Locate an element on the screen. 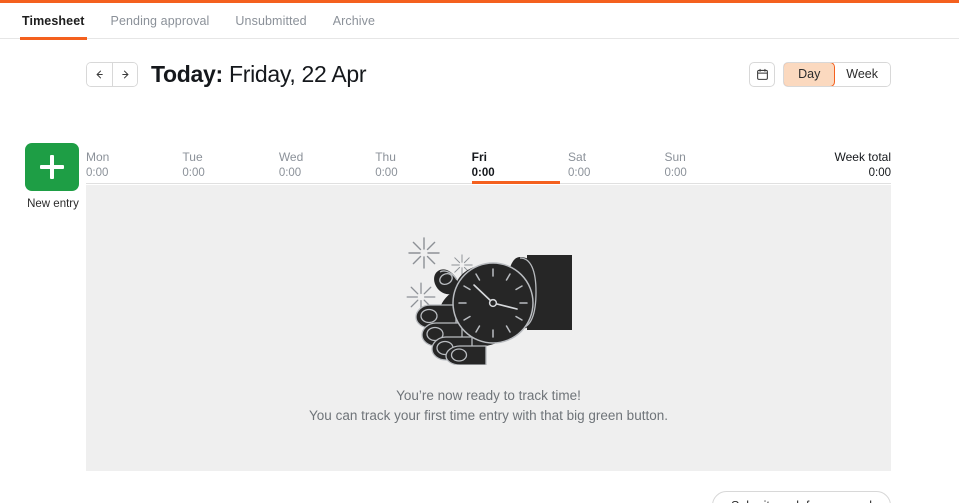 Image resolution: width=959 pixels, height=503 pixels. day-column-thu: Thu 0:00 is located at coordinates (423, 163).